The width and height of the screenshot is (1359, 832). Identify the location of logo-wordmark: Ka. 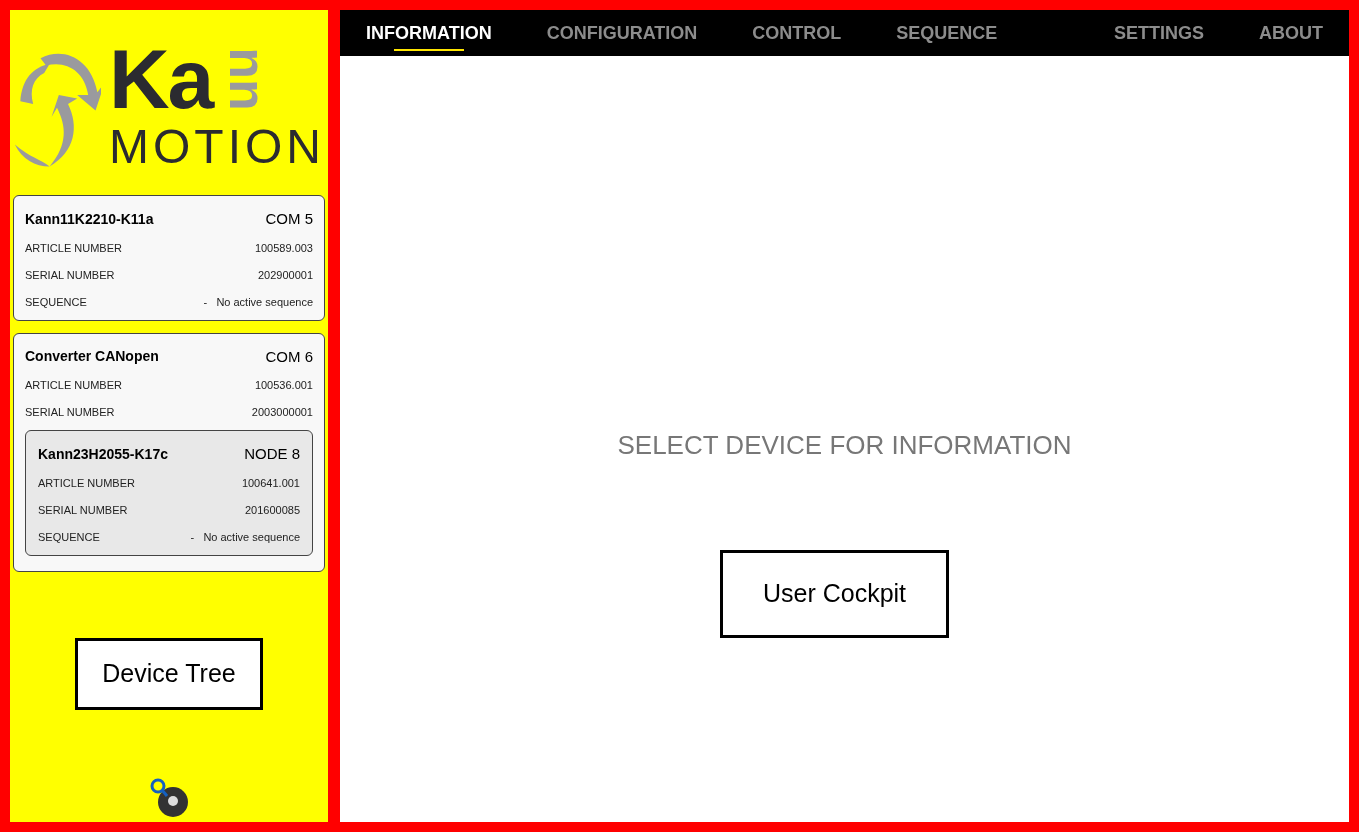
(161, 78).